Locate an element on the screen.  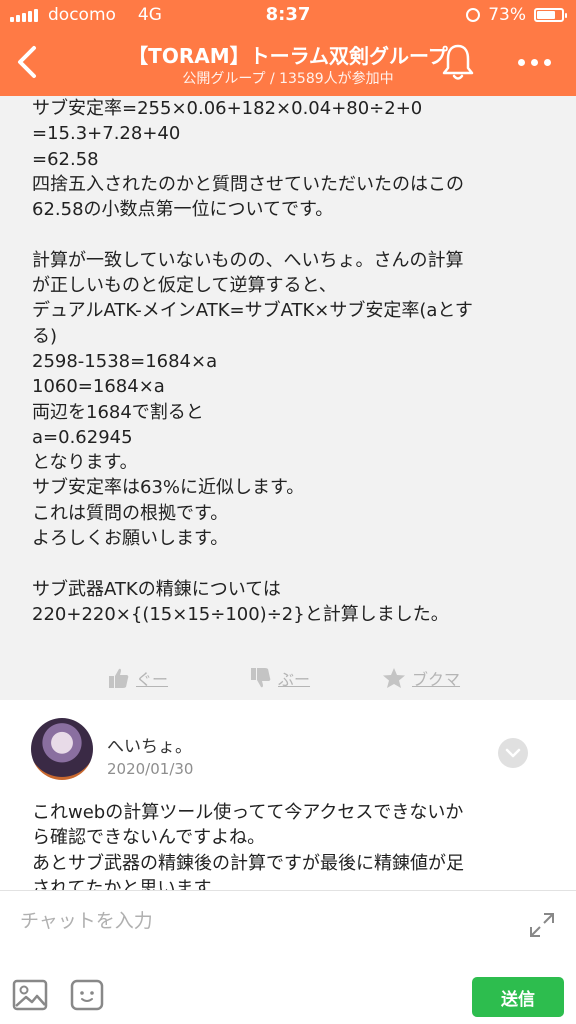
post-line: デュアルATK-メインATK=サブATK×サブ安定率(aとす is located at coordinates (252, 311).